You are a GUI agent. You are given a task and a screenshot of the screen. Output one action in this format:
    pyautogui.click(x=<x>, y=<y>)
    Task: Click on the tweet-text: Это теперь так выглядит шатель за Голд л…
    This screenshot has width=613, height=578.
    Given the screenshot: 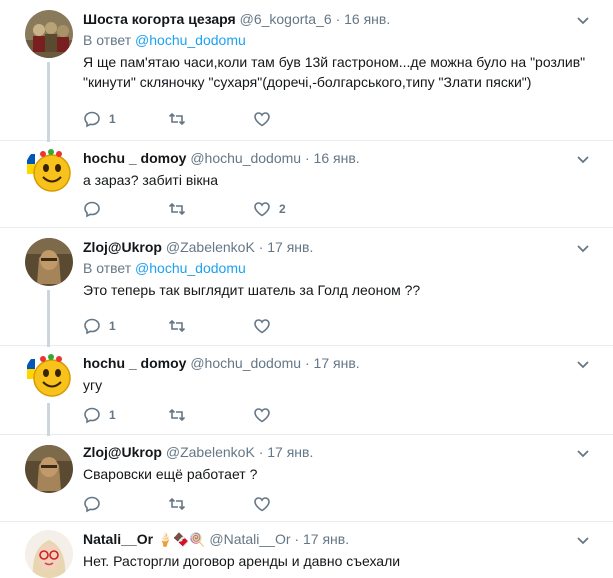 What is the action you would take?
    pyautogui.click(x=252, y=290)
    